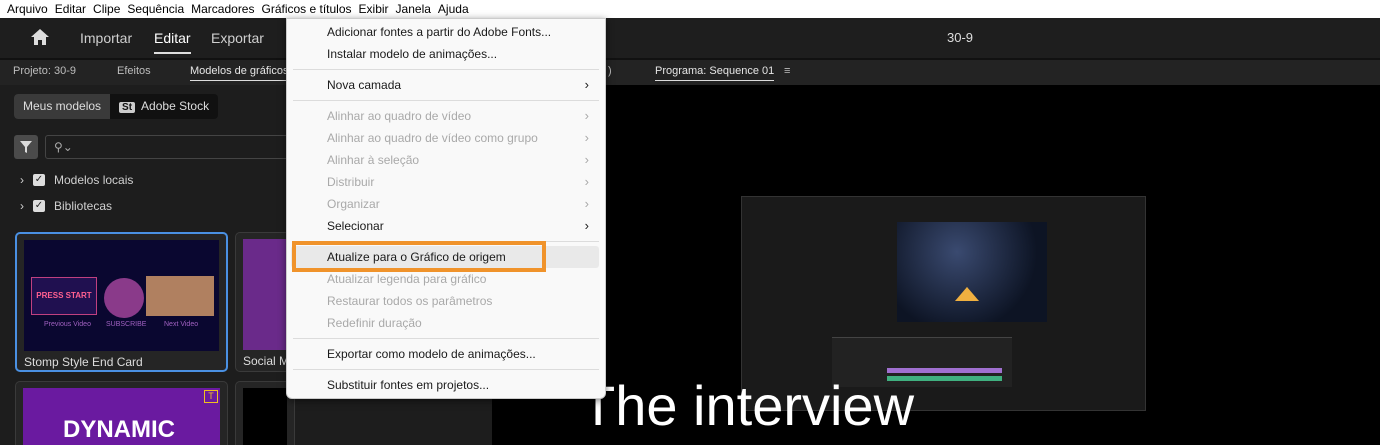  What do you see at coordinates (127, 107) in the screenshot?
I see `stock-icon: St` at bounding box center [127, 107].